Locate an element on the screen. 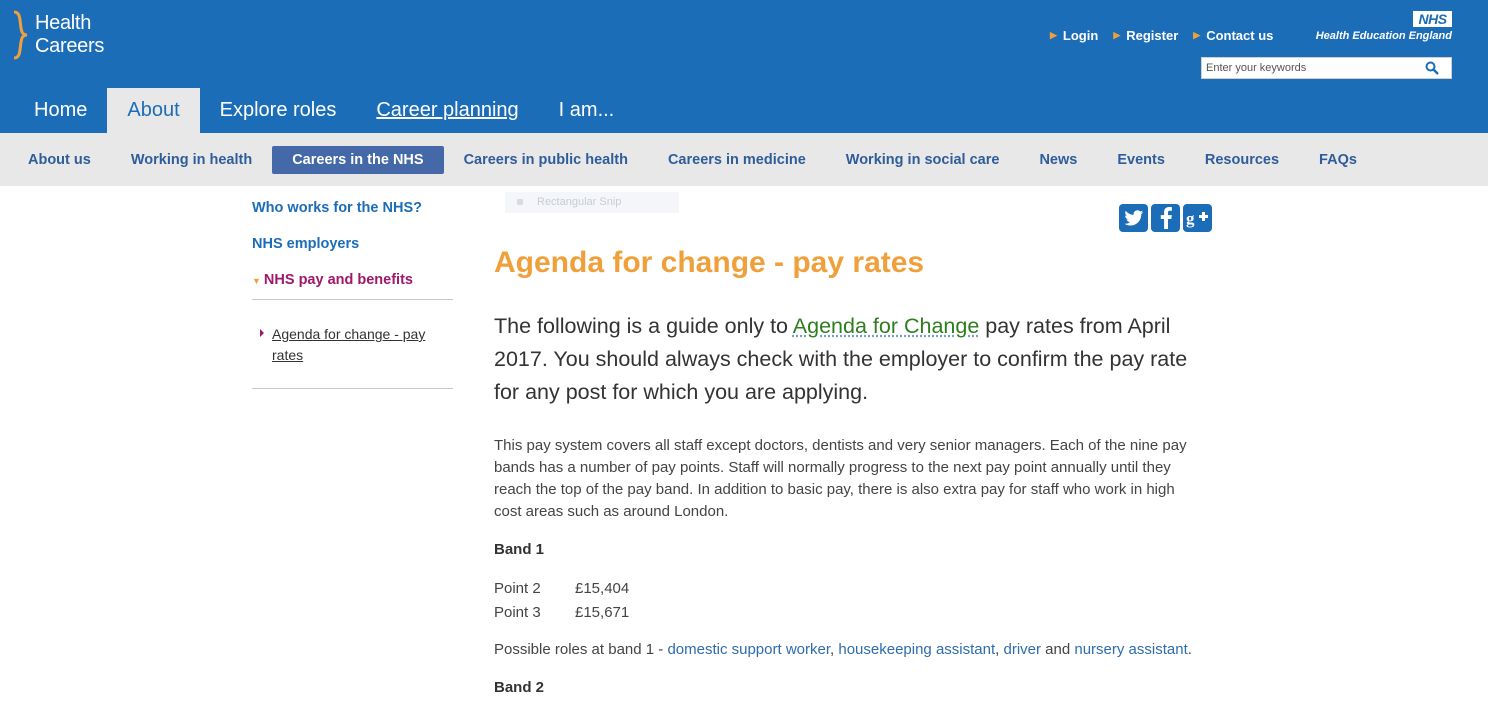 The image size is (1488, 725). nhs-logo: NHS is located at coordinates (1432, 19).